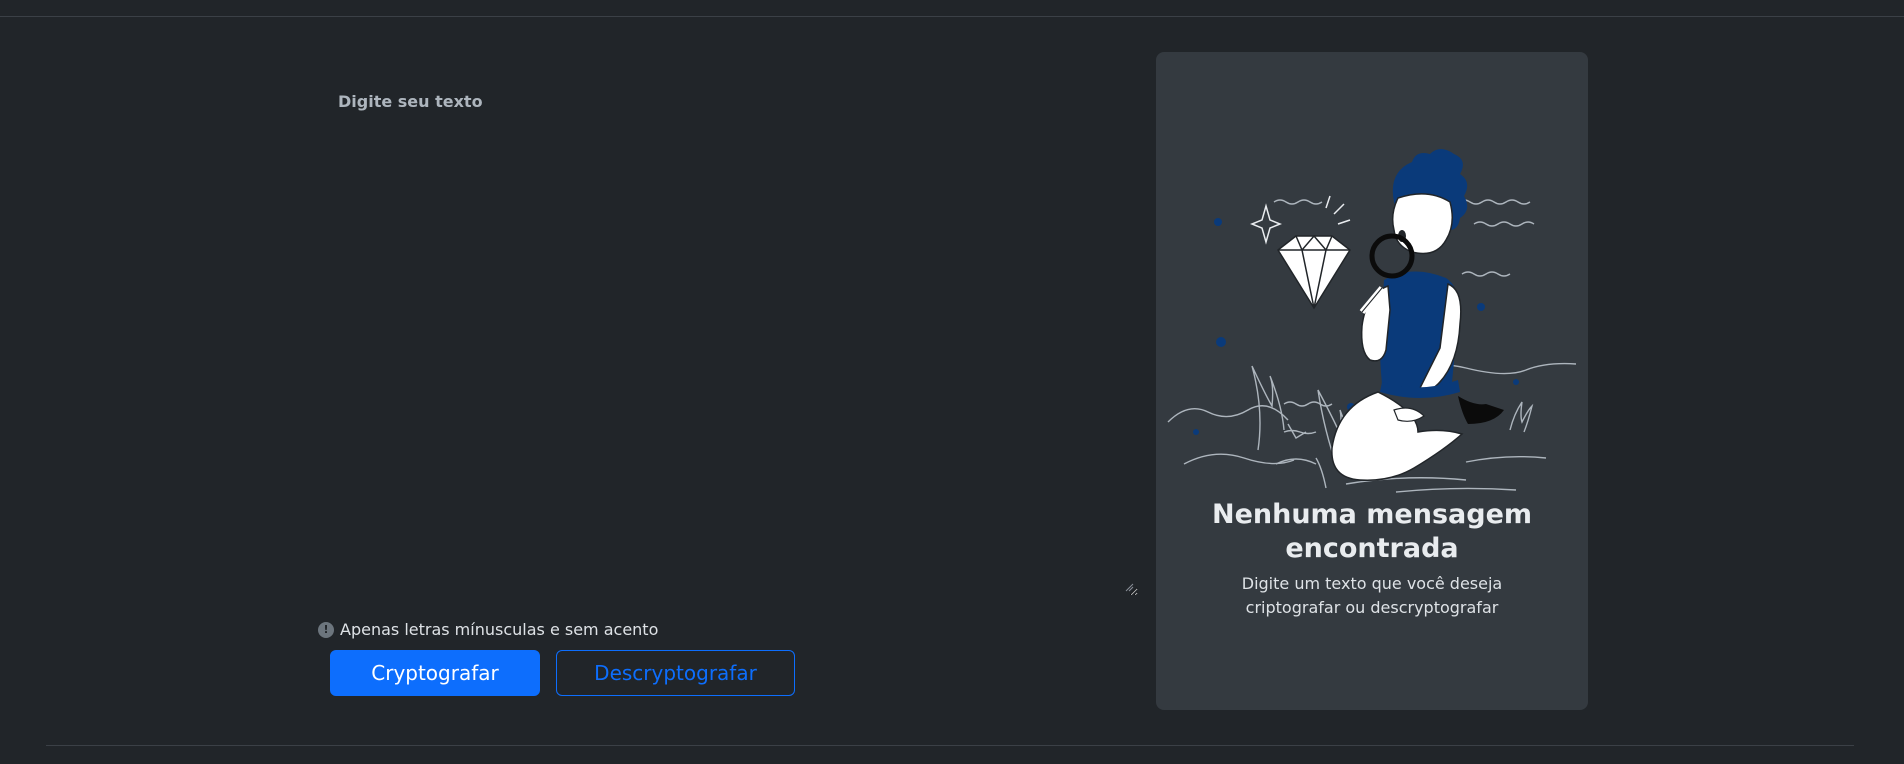  Describe the element at coordinates (499, 629) in the screenshot. I see `hint-text: Apenas letras mínusculas e sem acento` at that location.